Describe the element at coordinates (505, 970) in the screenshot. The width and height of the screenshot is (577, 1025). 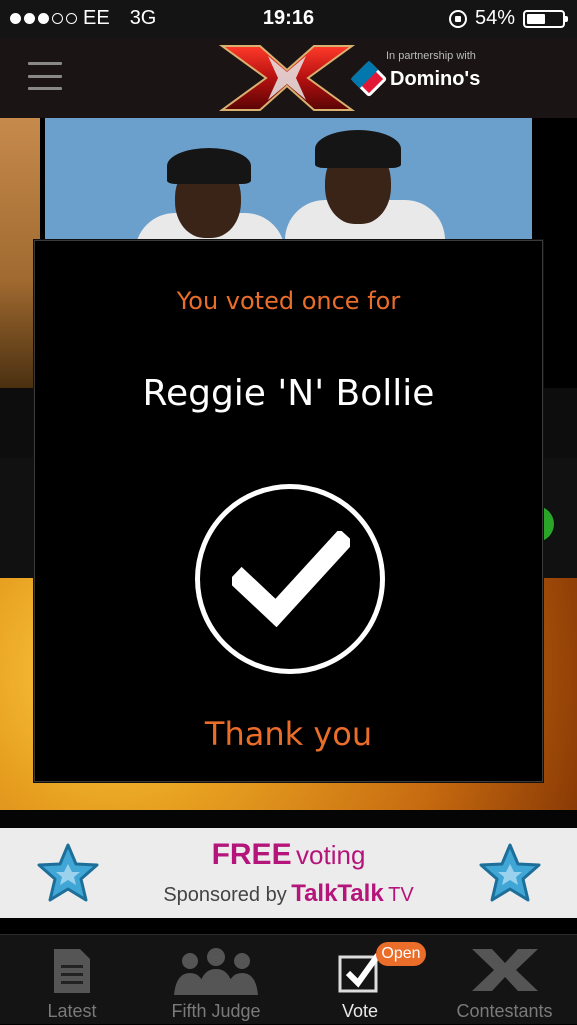
I see `x-contestants-icon` at that location.